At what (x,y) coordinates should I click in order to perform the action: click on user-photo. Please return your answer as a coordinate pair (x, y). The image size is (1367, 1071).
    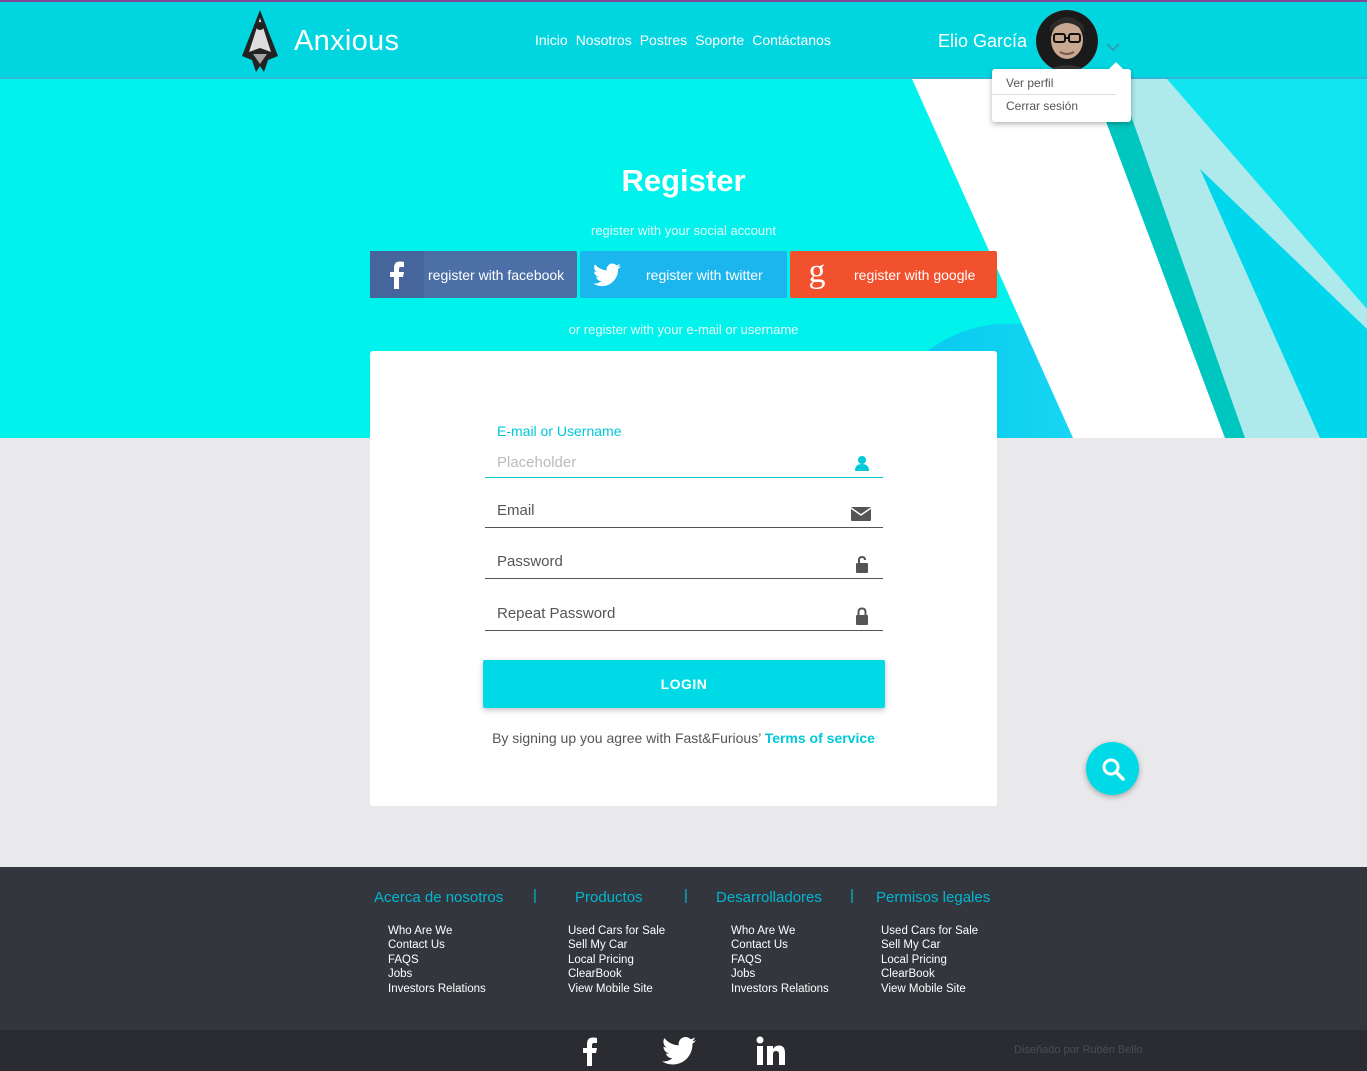
    Looking at the image, I should click on (1067, 41).